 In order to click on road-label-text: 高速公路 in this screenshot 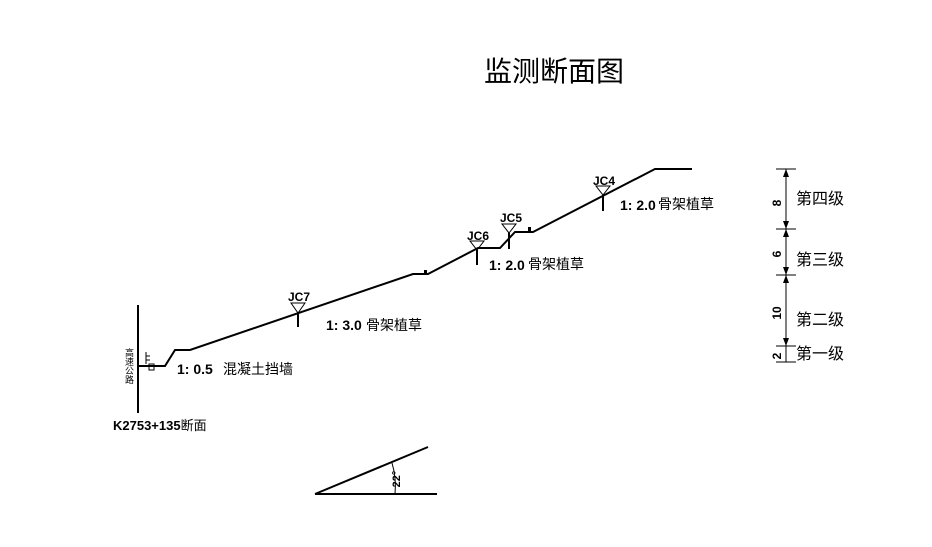, I will do `click(128, 366)`.